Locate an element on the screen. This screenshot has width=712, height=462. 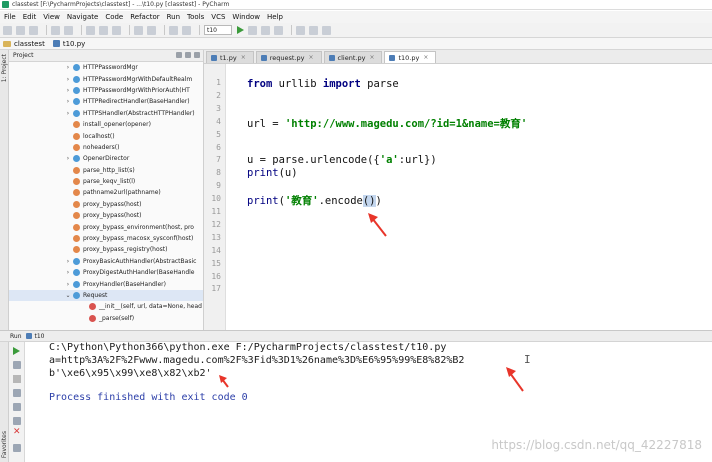
tree-item: › ProxyHandler(BaseHandler) is located at coordinates (106, 283).